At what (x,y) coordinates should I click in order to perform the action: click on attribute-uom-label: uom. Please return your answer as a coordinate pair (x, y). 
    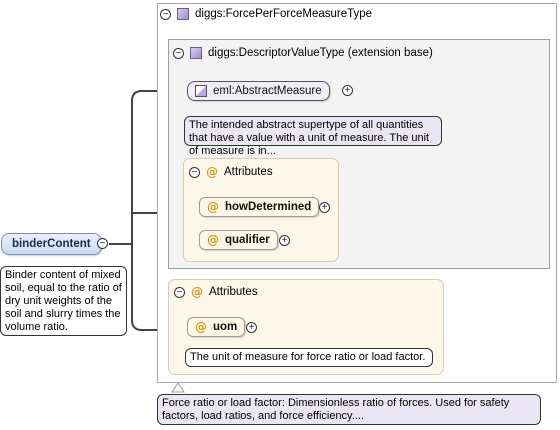
    Looking at the image, I should click on (225, 327).